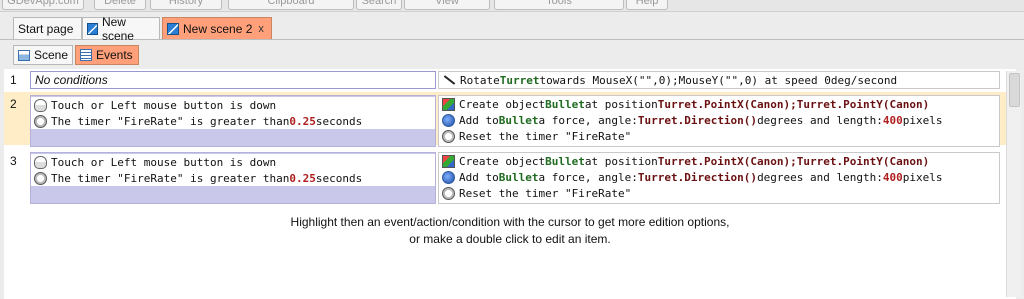 Image resolution: width=1024 pixels, height=299 pixels. Describe the element at coordinates (114, 55) in the screenshot. I see `tab-label: Events` at that location.